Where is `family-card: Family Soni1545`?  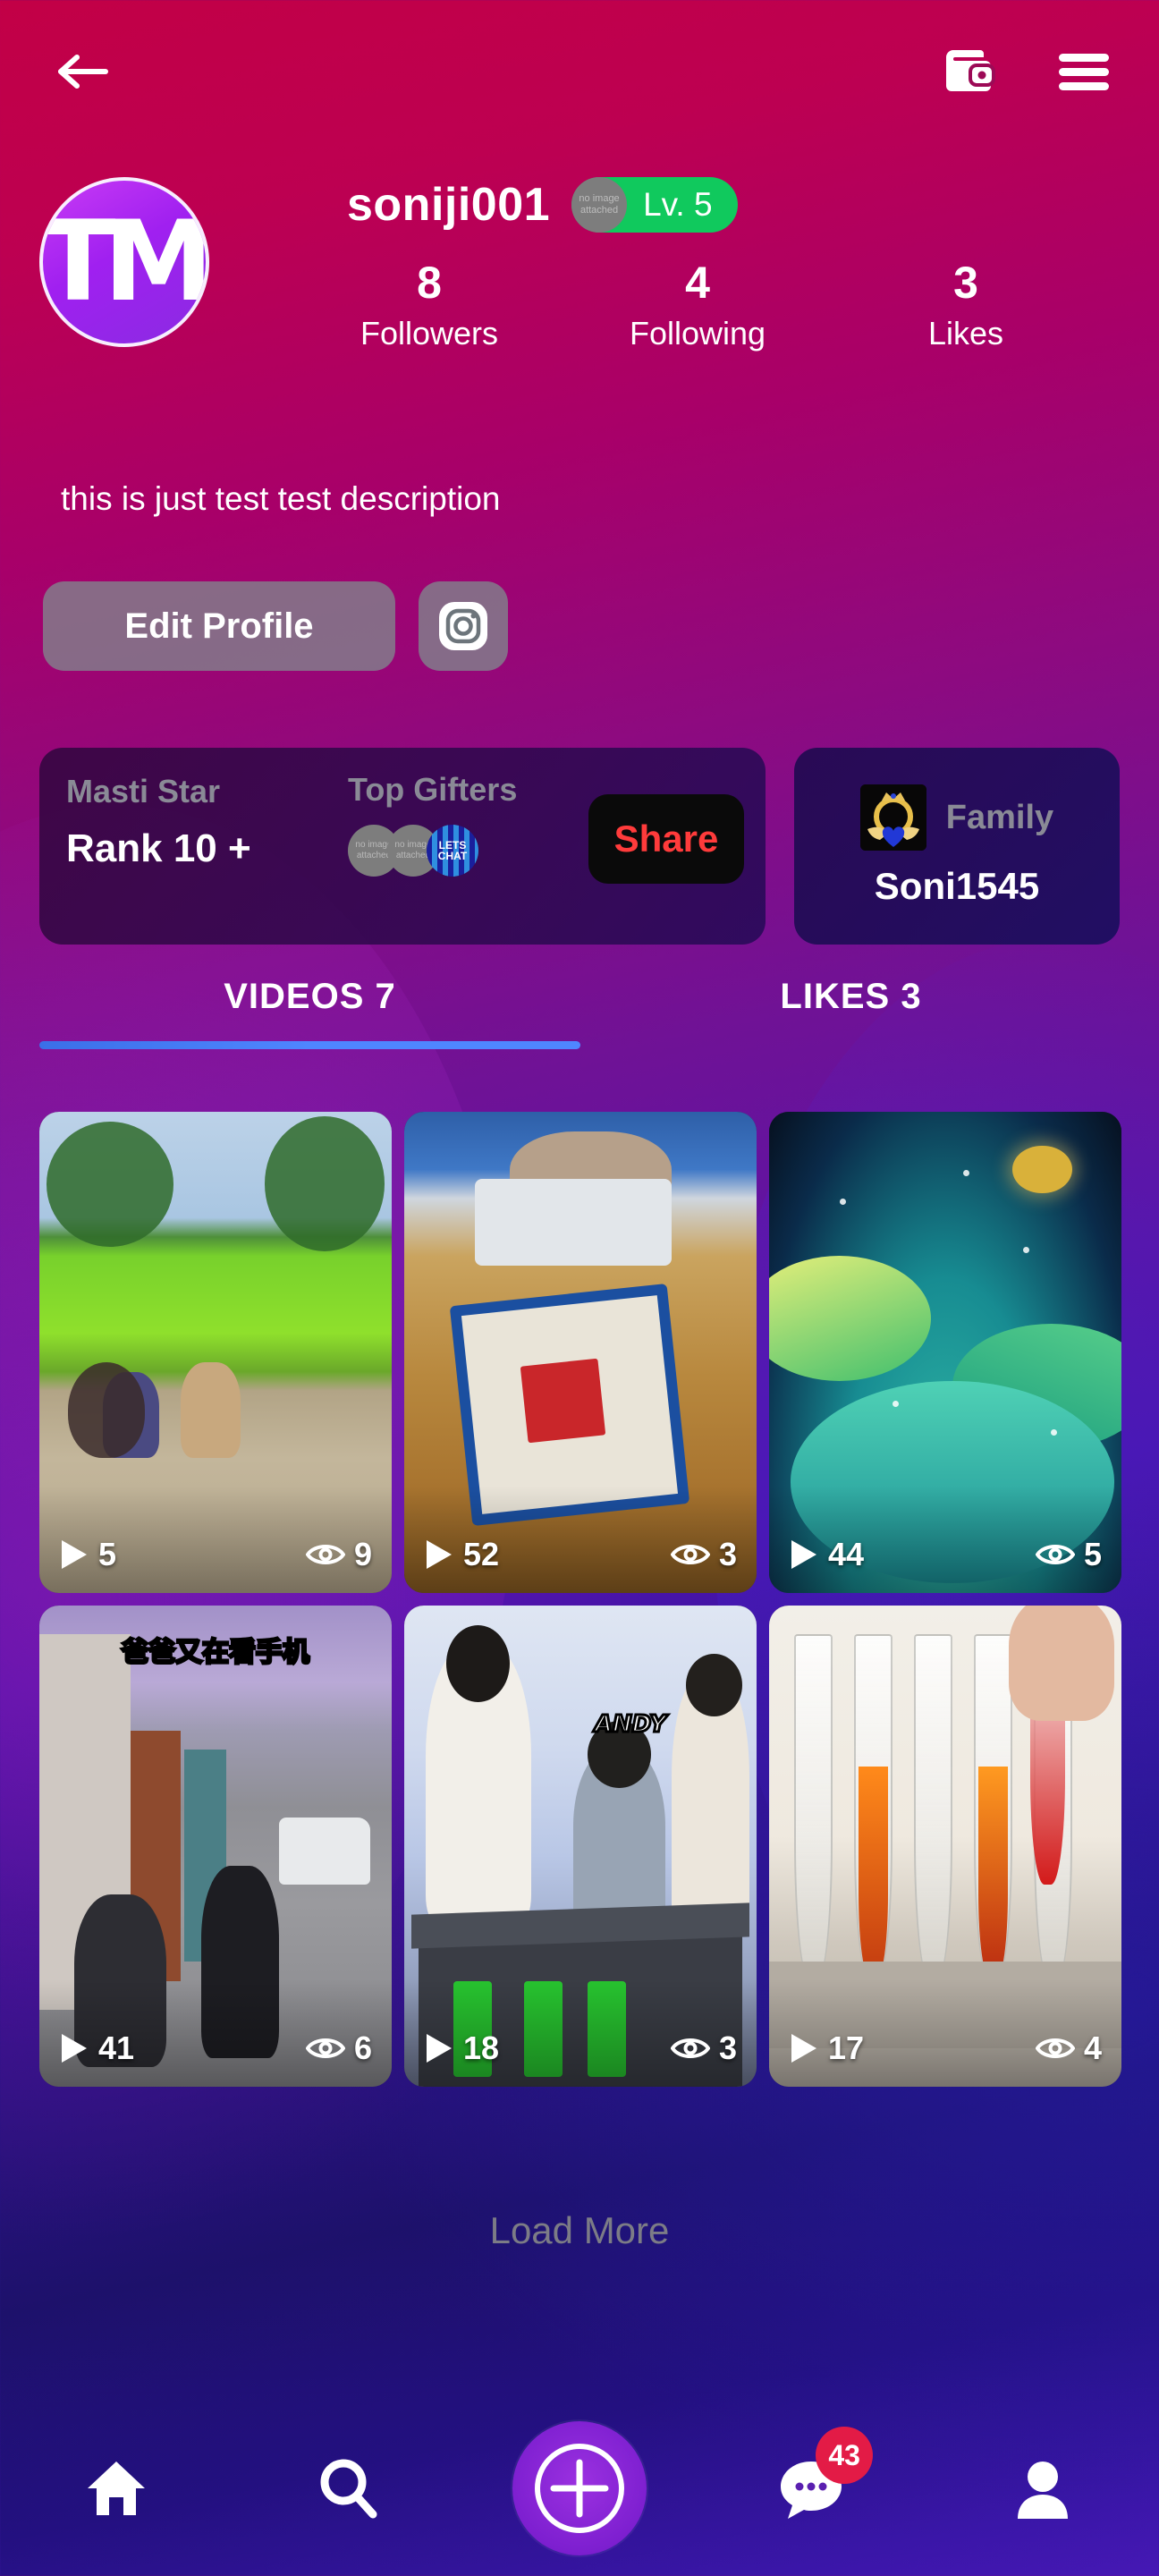 family-card: Family Soni1545 is located at coordinates (957, 846).